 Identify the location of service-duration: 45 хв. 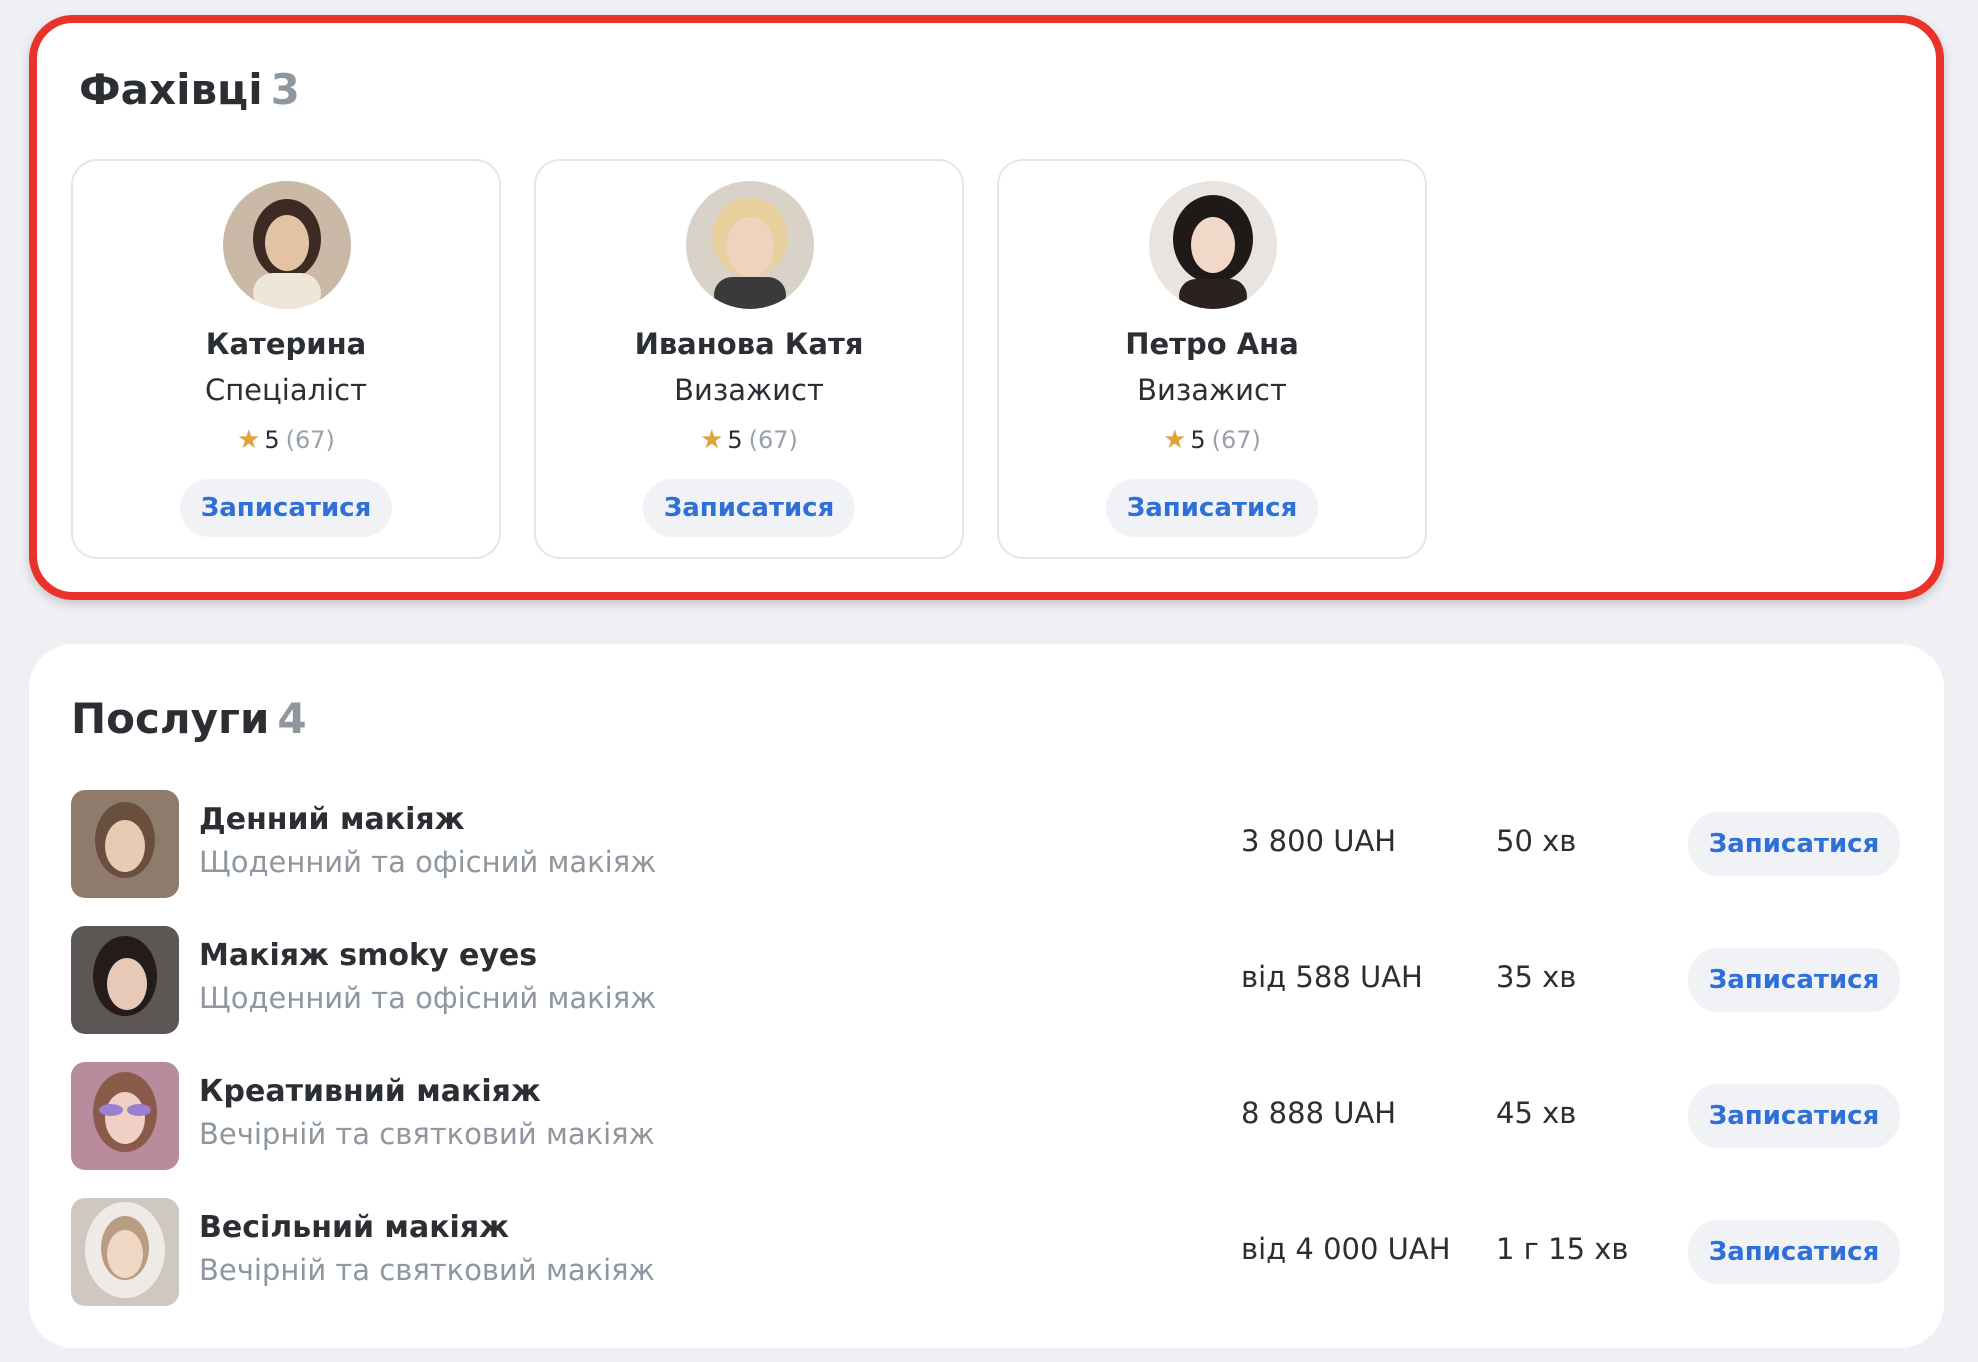
(1536, 1113).